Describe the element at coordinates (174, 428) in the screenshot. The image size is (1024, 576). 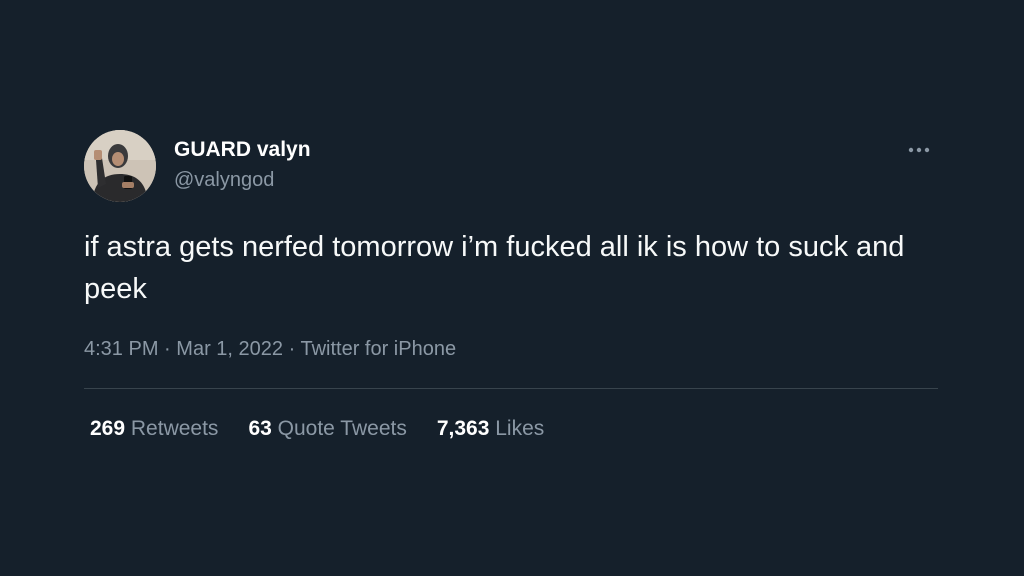
I see `retweets-label: Retweets` at that location.